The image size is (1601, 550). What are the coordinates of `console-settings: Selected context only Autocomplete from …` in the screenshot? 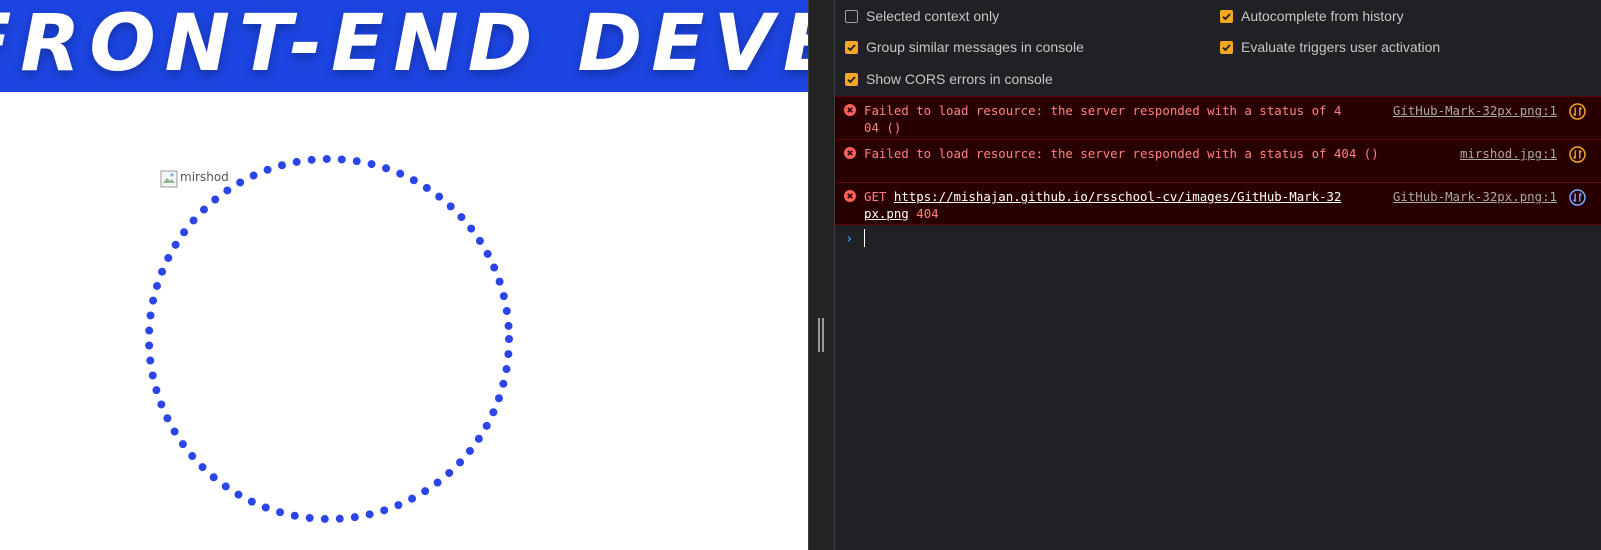 It's located at (1218, 48).